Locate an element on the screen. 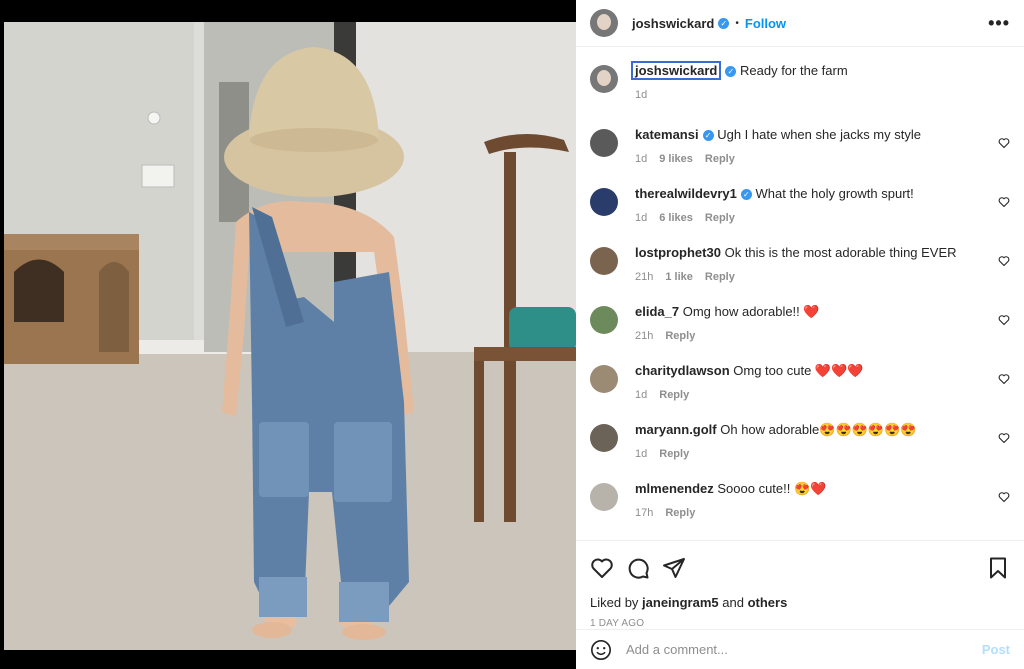 Image resolution: width=1024 pixels, height=669 pixels. caption-author-username: joshswickard is located at coordinates (676, 70).